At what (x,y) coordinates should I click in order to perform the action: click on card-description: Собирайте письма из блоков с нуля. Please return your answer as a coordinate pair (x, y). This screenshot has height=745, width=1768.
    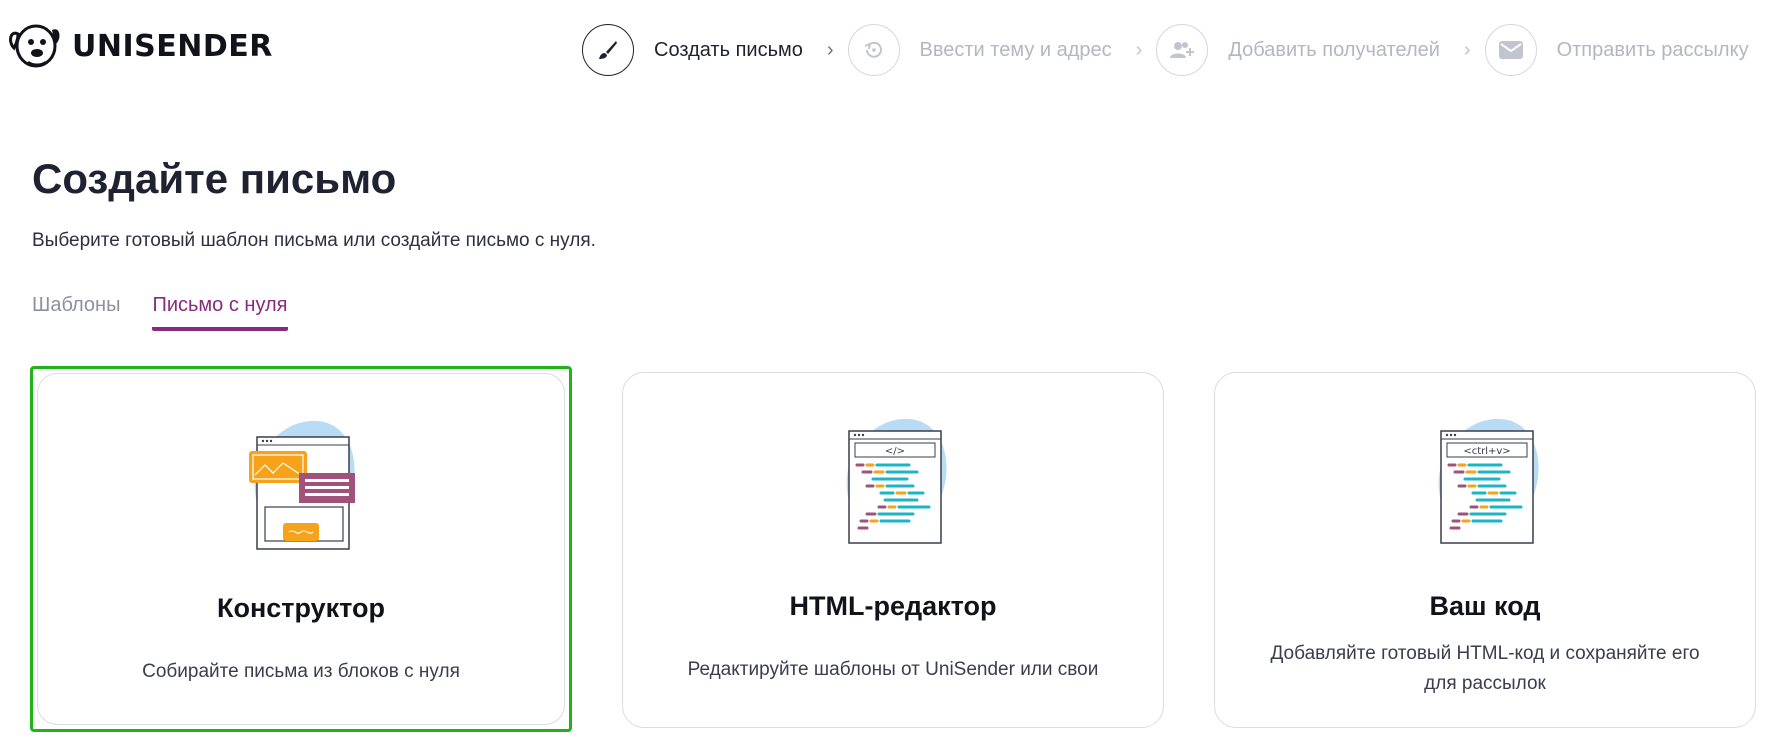
    Looking at the image, I should click on (301, 671).